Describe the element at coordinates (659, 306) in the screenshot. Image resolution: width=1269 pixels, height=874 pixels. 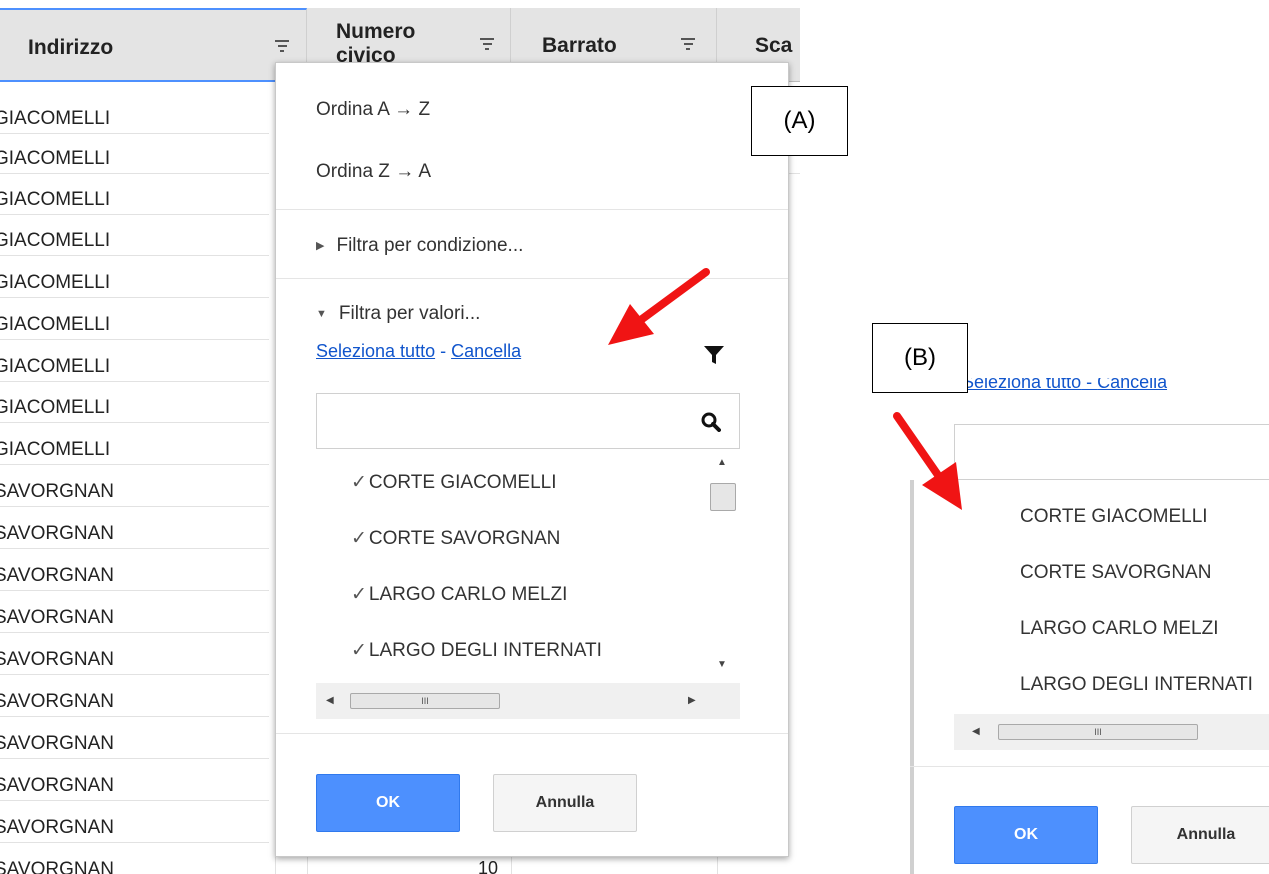
I see `red-arrow-a` at that location.